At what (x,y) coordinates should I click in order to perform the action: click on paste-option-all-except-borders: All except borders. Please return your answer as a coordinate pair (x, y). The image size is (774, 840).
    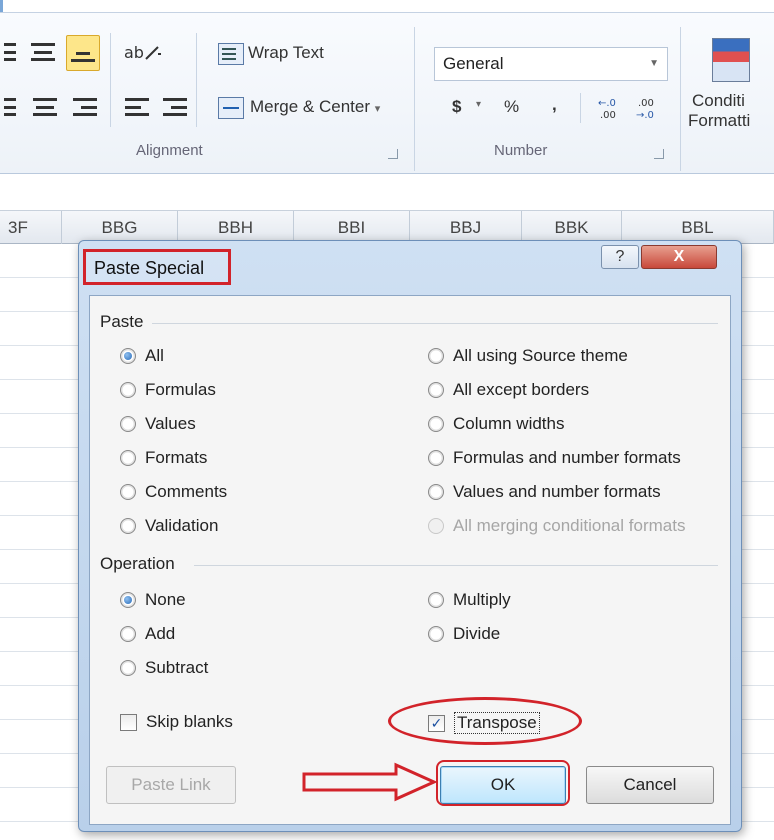
    Looking at the image, I should click on (508, 390).